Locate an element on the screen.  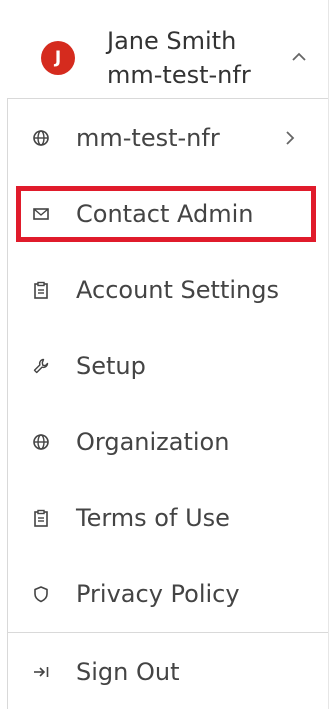
menu-item-account-settings: Account Settings is located at coordinates (168, 290).